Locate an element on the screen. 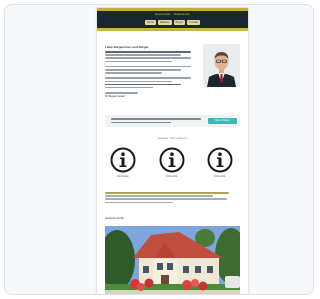 The width and height of the screenshot is (320, 299). header-title: Gemeinde · Newsletter is located at coordinates (172, 14).